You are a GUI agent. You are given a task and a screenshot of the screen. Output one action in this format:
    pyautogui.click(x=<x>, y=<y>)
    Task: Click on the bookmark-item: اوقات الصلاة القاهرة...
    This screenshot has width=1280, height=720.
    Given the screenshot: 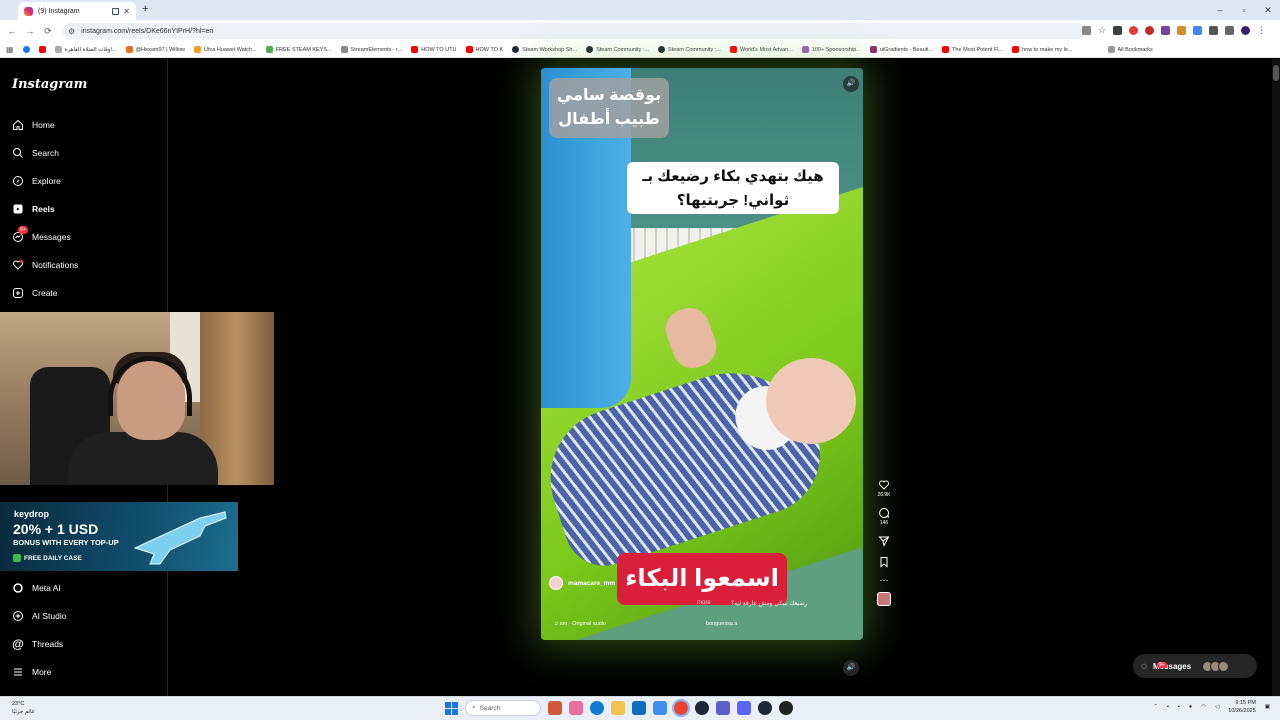 What is the action you would take?
    pyautogui.click(x=85, y=49)
    